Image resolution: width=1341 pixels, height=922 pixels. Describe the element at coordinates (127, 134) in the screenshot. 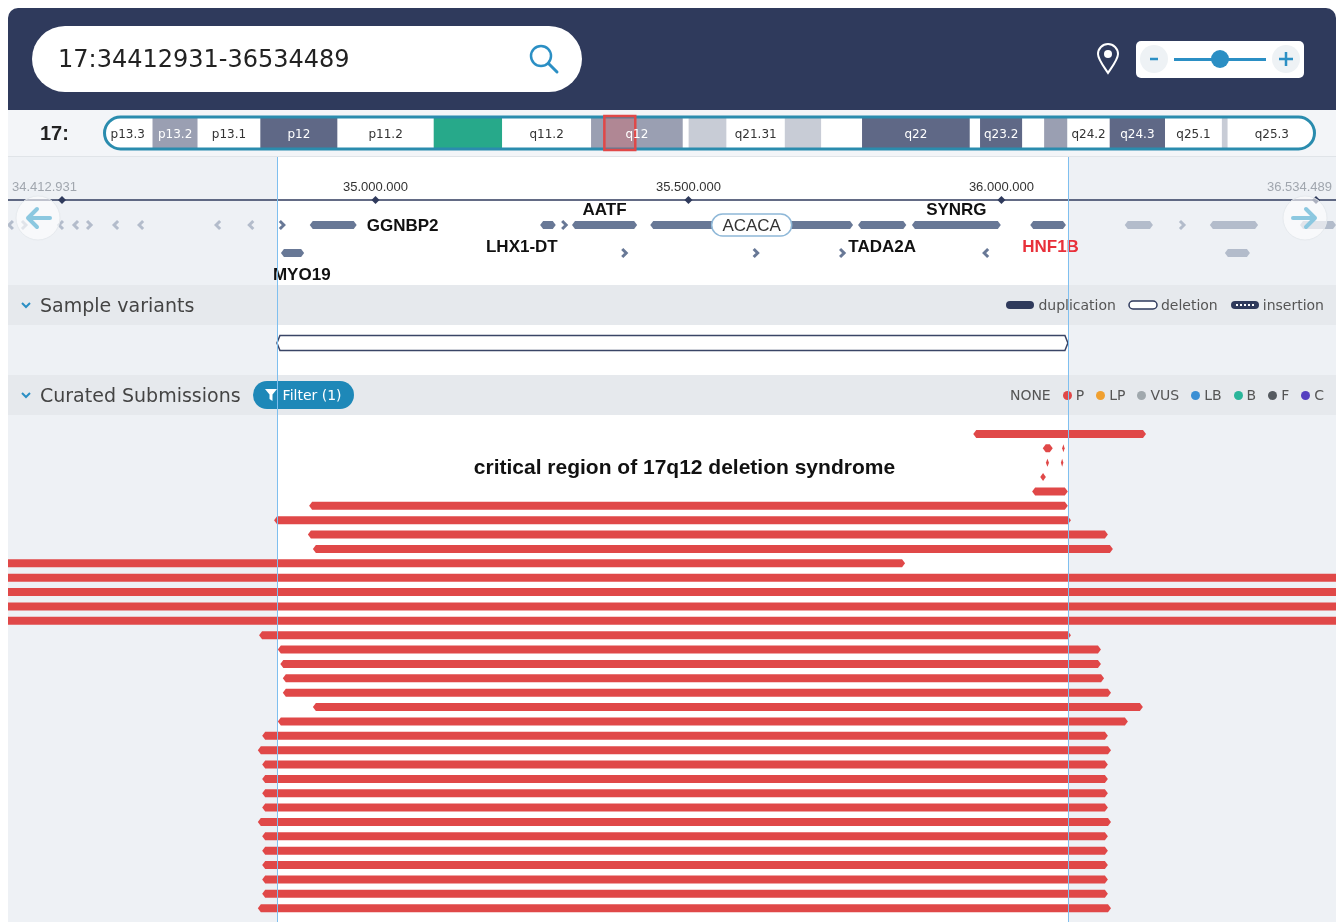

I see `band-label: p13.3` at that location.